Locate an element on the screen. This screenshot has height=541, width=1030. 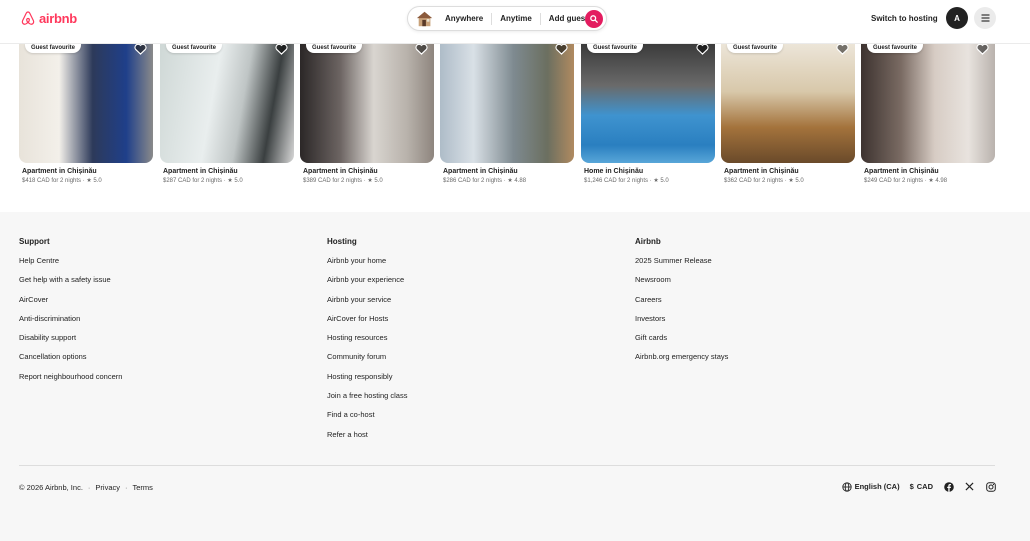
footer-link: Get help with a safety issue is located at coordinates (70, 284).